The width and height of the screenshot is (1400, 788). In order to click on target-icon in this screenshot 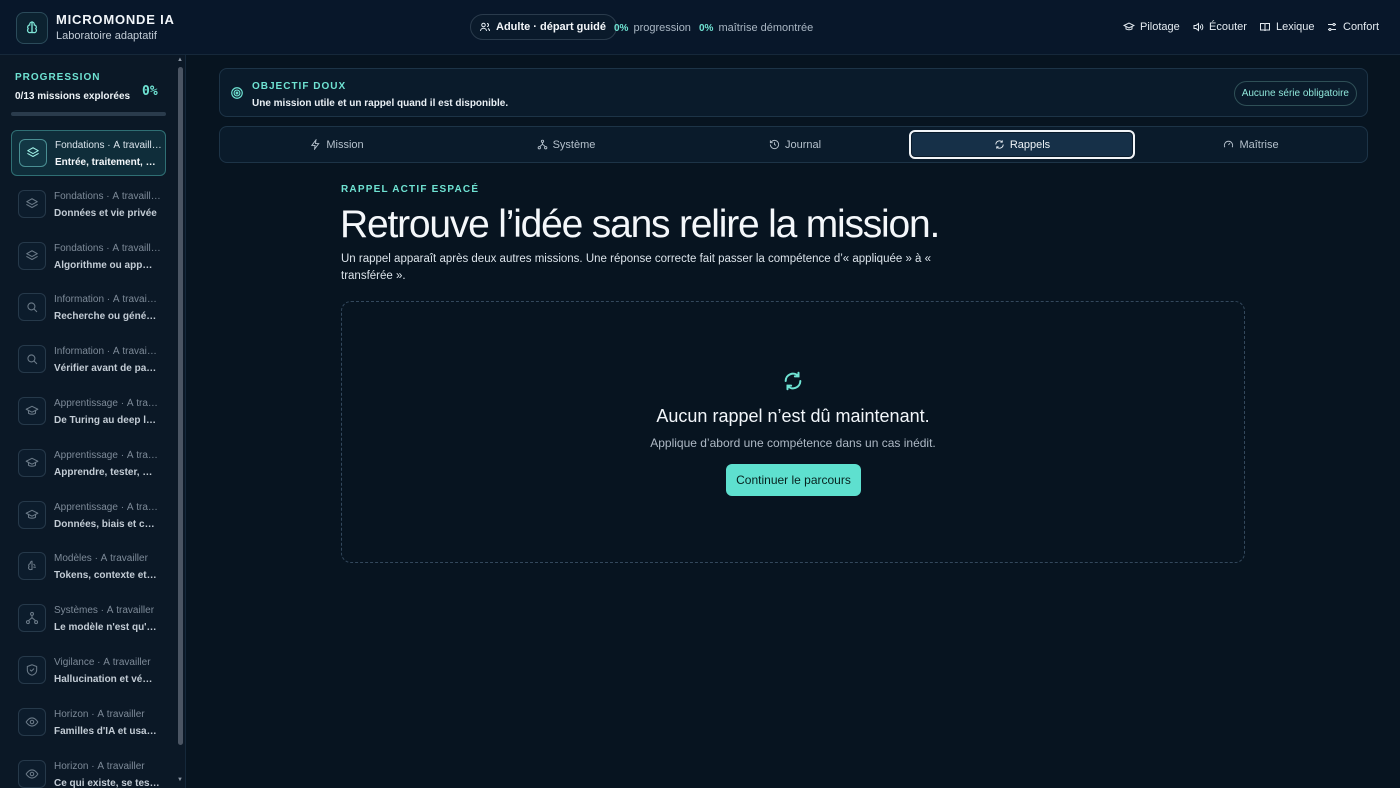, I will do `click(237, 93)`.